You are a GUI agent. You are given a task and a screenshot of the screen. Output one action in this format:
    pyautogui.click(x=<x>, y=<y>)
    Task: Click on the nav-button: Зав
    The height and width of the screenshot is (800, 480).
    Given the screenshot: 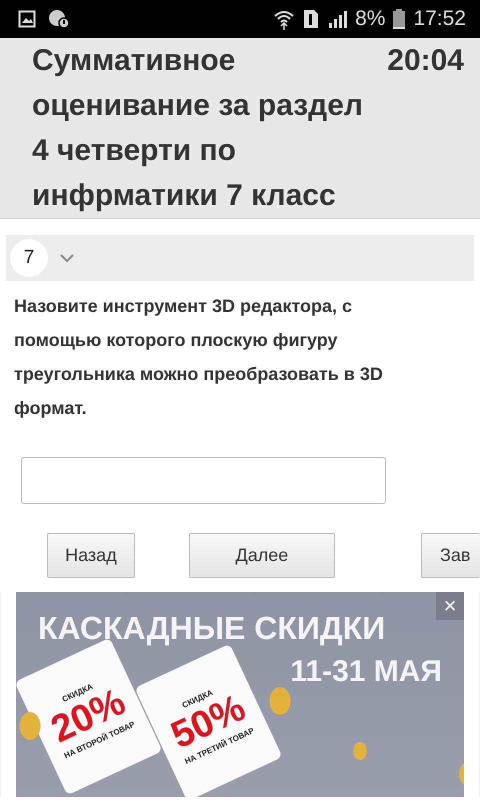 What is the action you would take?
    pyautogui.click(x=450, y=555)
    